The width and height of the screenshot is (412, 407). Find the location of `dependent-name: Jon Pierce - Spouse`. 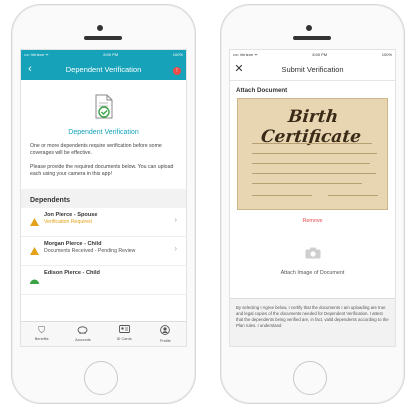

dependent-name: Jon Pierce - Spouse is located at coordinates (71, 215).